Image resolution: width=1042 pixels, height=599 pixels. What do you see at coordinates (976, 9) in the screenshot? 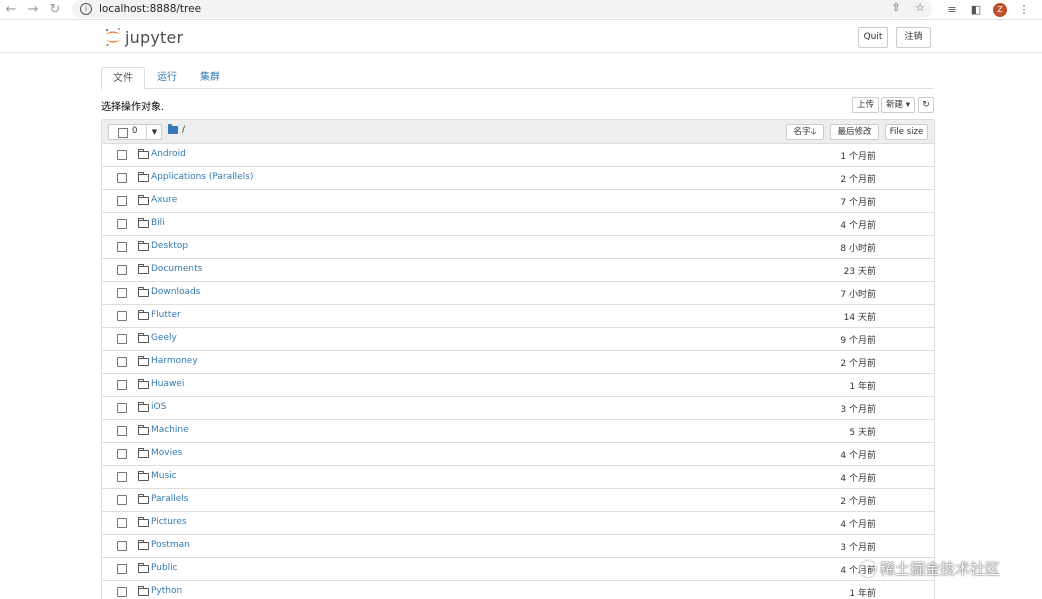
I see `side-panel-icon: ◧` at bounding box center [976, 9].